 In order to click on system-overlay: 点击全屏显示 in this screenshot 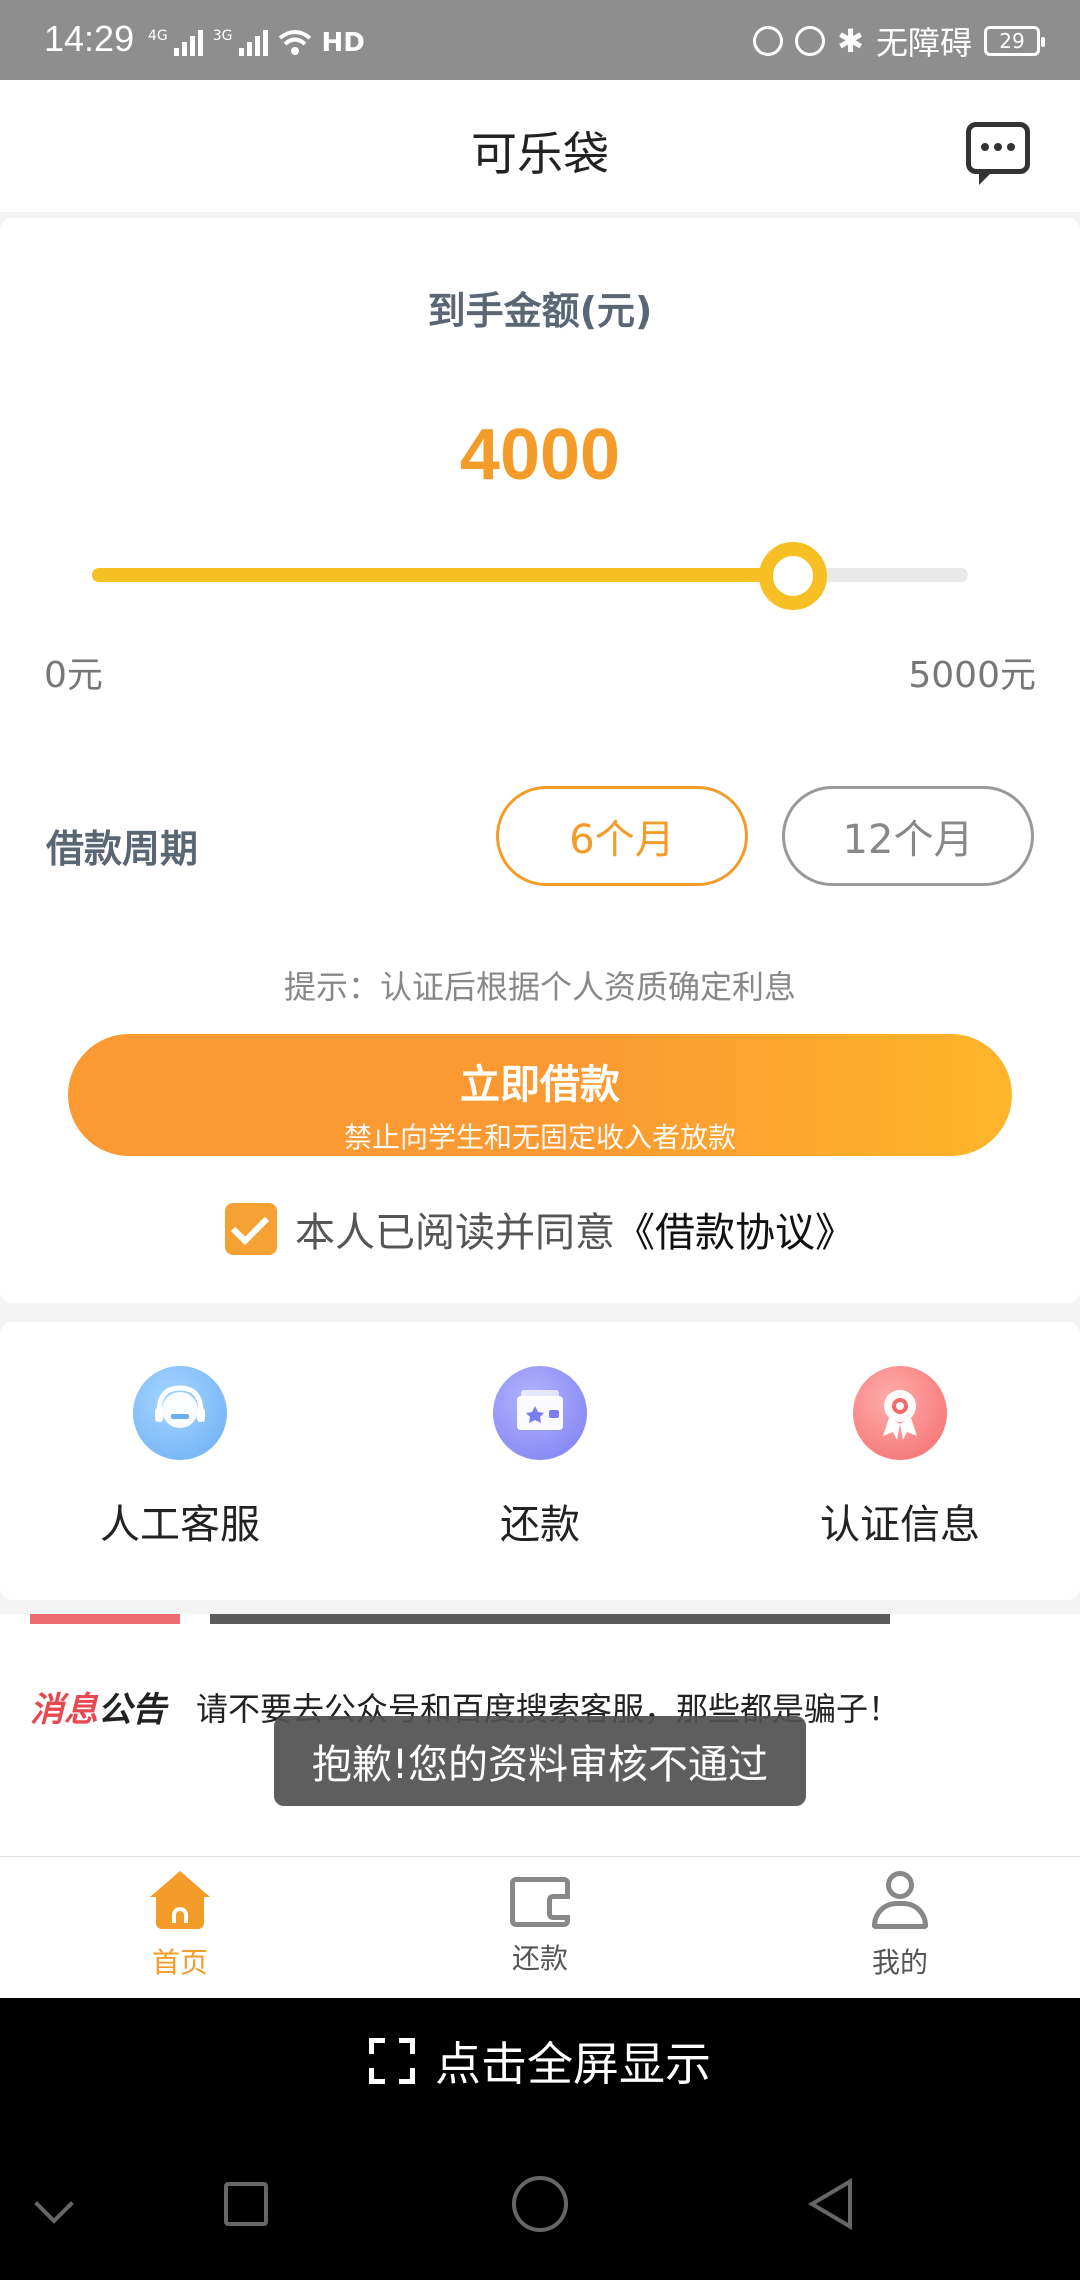, I will do `click(540, 2139)`.